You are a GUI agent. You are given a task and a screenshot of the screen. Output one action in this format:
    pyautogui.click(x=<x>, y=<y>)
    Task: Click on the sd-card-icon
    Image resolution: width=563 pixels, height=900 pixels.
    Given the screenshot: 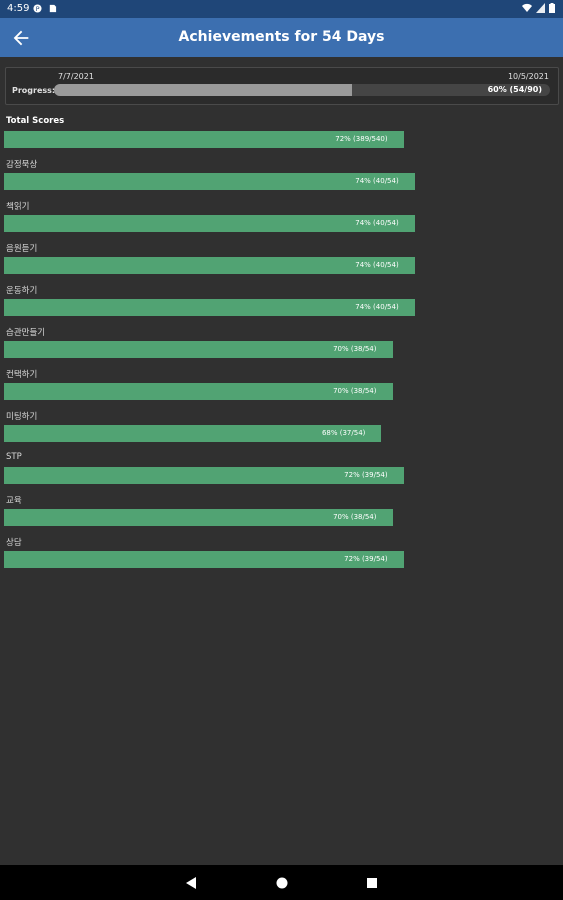 What is the action you would take?
    pyautogui.click(x=53, y=8)
    